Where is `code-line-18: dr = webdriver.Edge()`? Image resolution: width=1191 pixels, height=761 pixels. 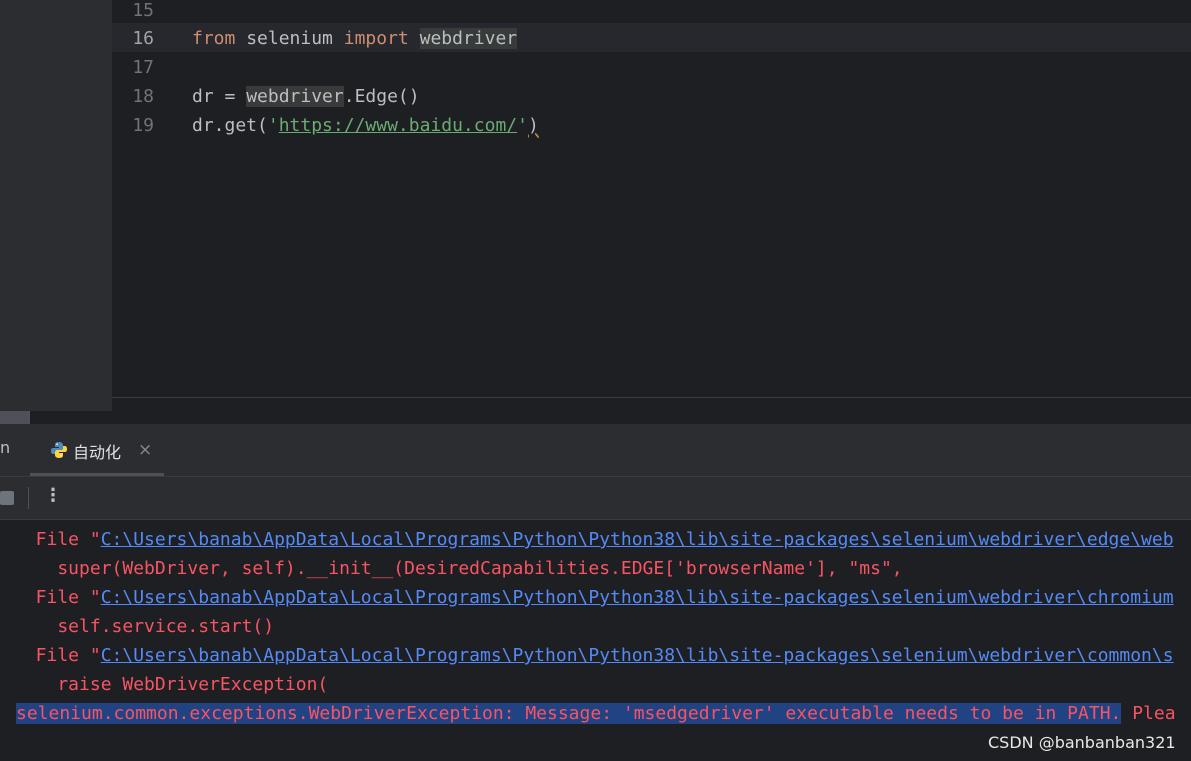
code-line-18: dr = webdriver.Edge() is located at coordinates (306, 96).